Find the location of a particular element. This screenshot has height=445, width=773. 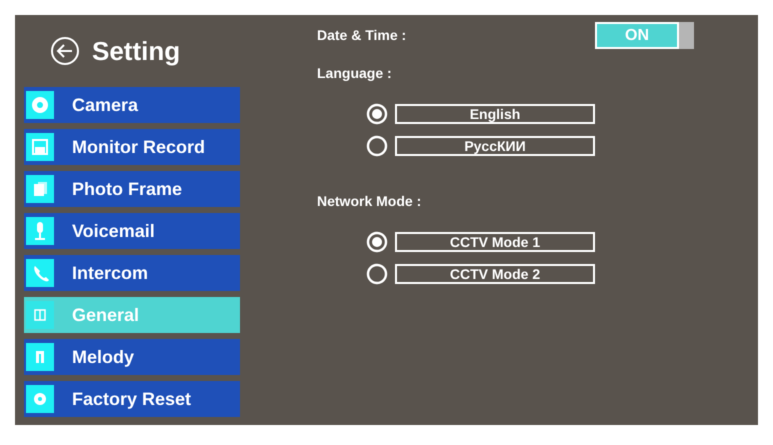

page-title: Setting is located at coordinates (136, 51).